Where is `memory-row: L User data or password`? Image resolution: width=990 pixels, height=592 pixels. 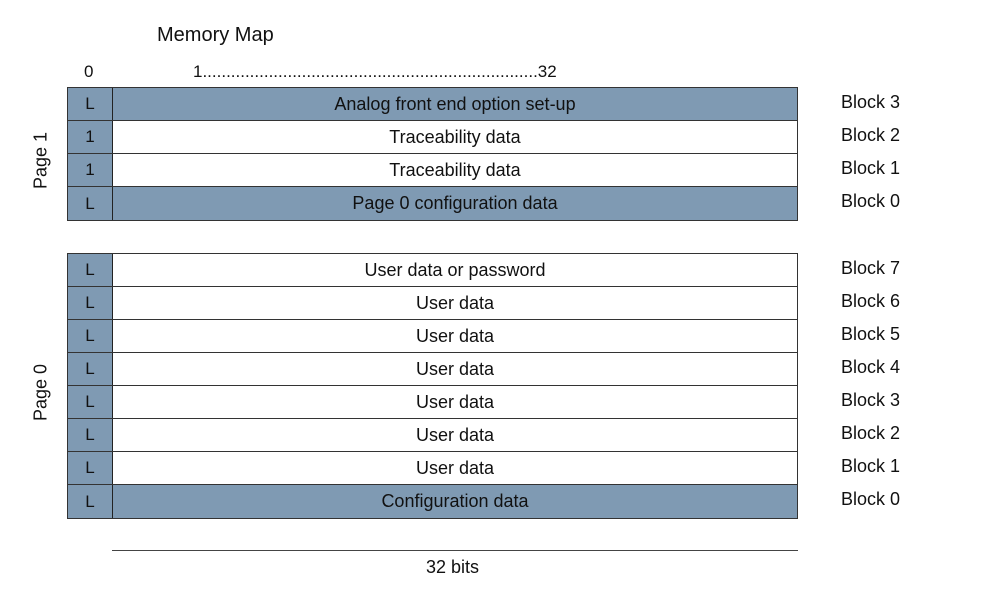 memory-row: L User data or password is located at coordinates (432, 270).